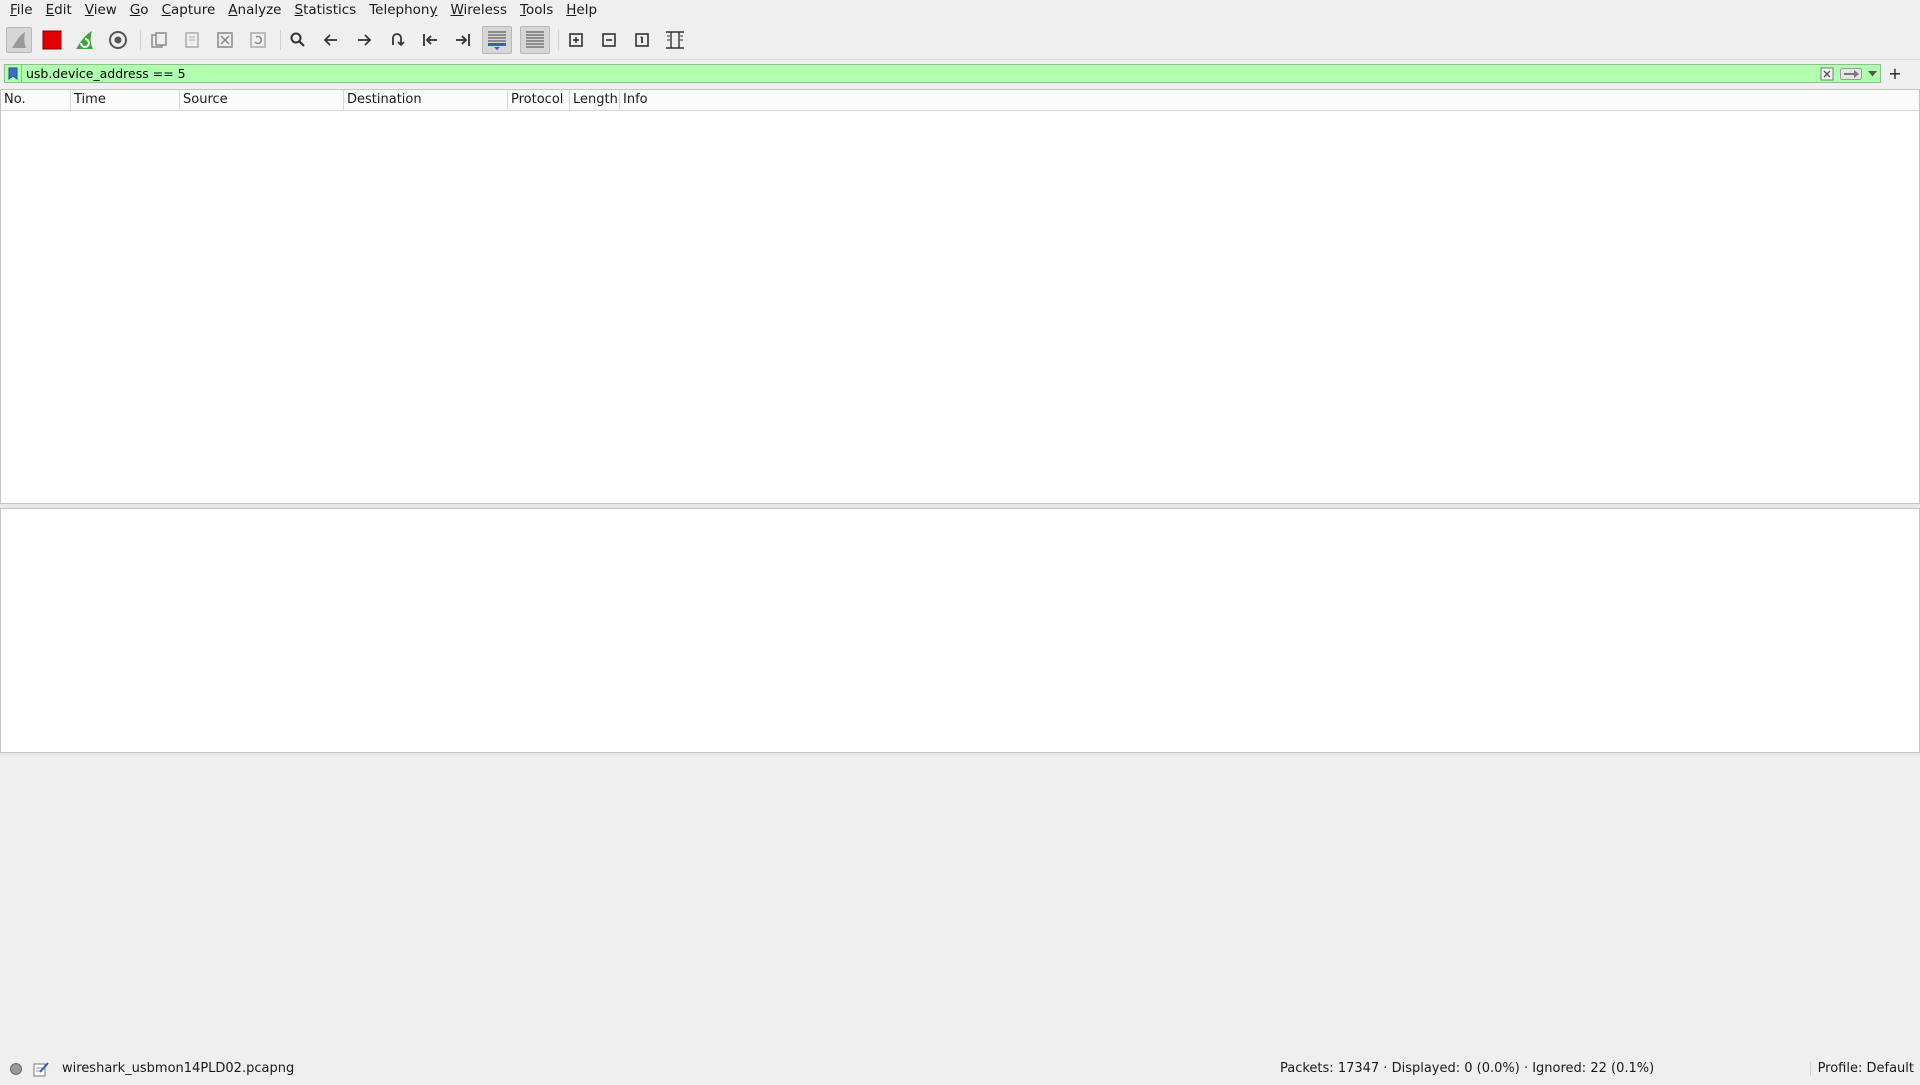  What do you see at coordinates (539, 100) in the screenshot?
I see `column-header-protocol: Protocol` at bounding box center [539, 100].